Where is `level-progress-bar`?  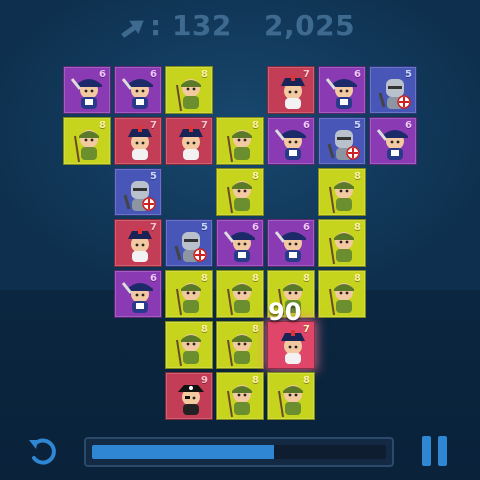 level-progress-bar is located at coordinates (239, 452).